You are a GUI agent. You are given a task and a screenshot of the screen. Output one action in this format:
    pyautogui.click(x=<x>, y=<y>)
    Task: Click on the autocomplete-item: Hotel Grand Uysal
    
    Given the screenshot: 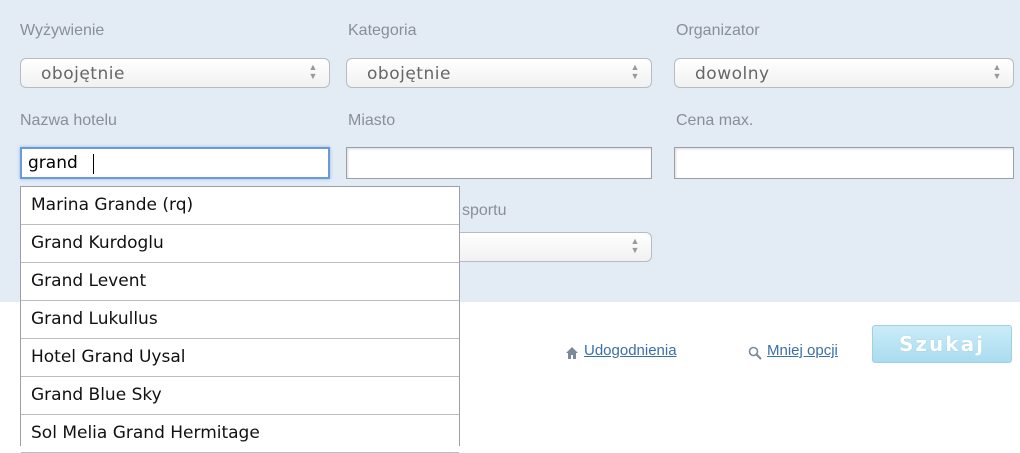 What is the action you would take?
    pyautogui.click(x=240, y=358)
    